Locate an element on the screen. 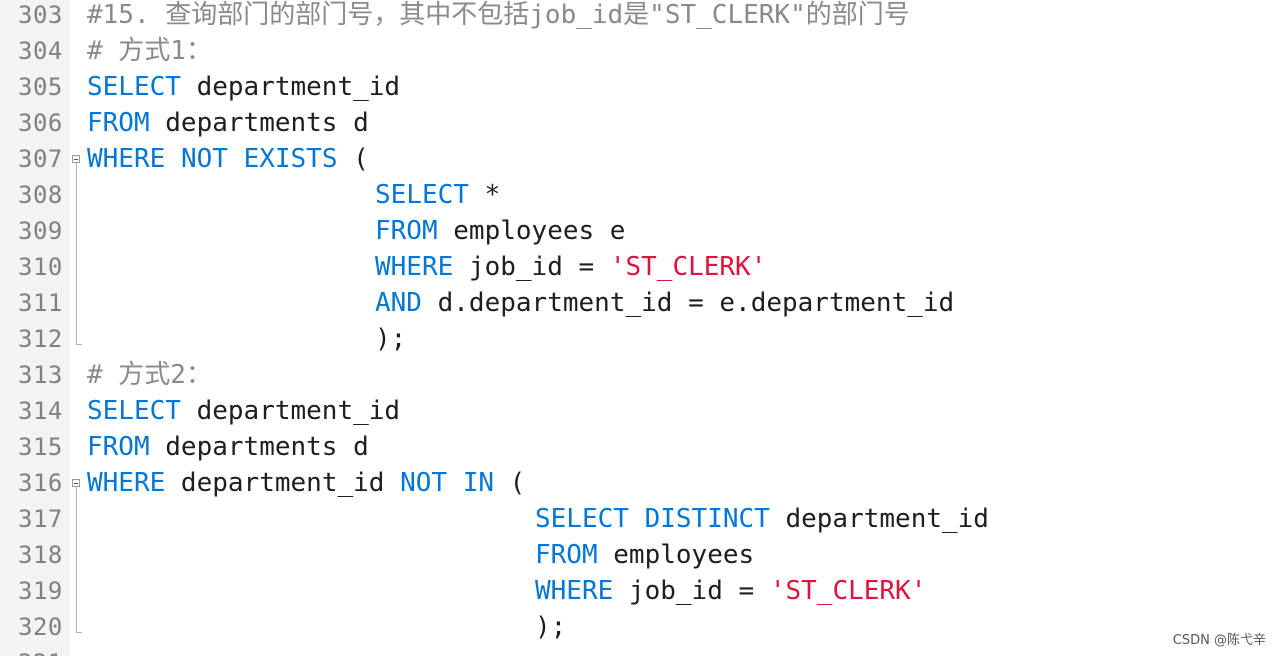 This screenshot has width=1282, height=656. line-code: SELECT * is located at coordinates (437, 195).